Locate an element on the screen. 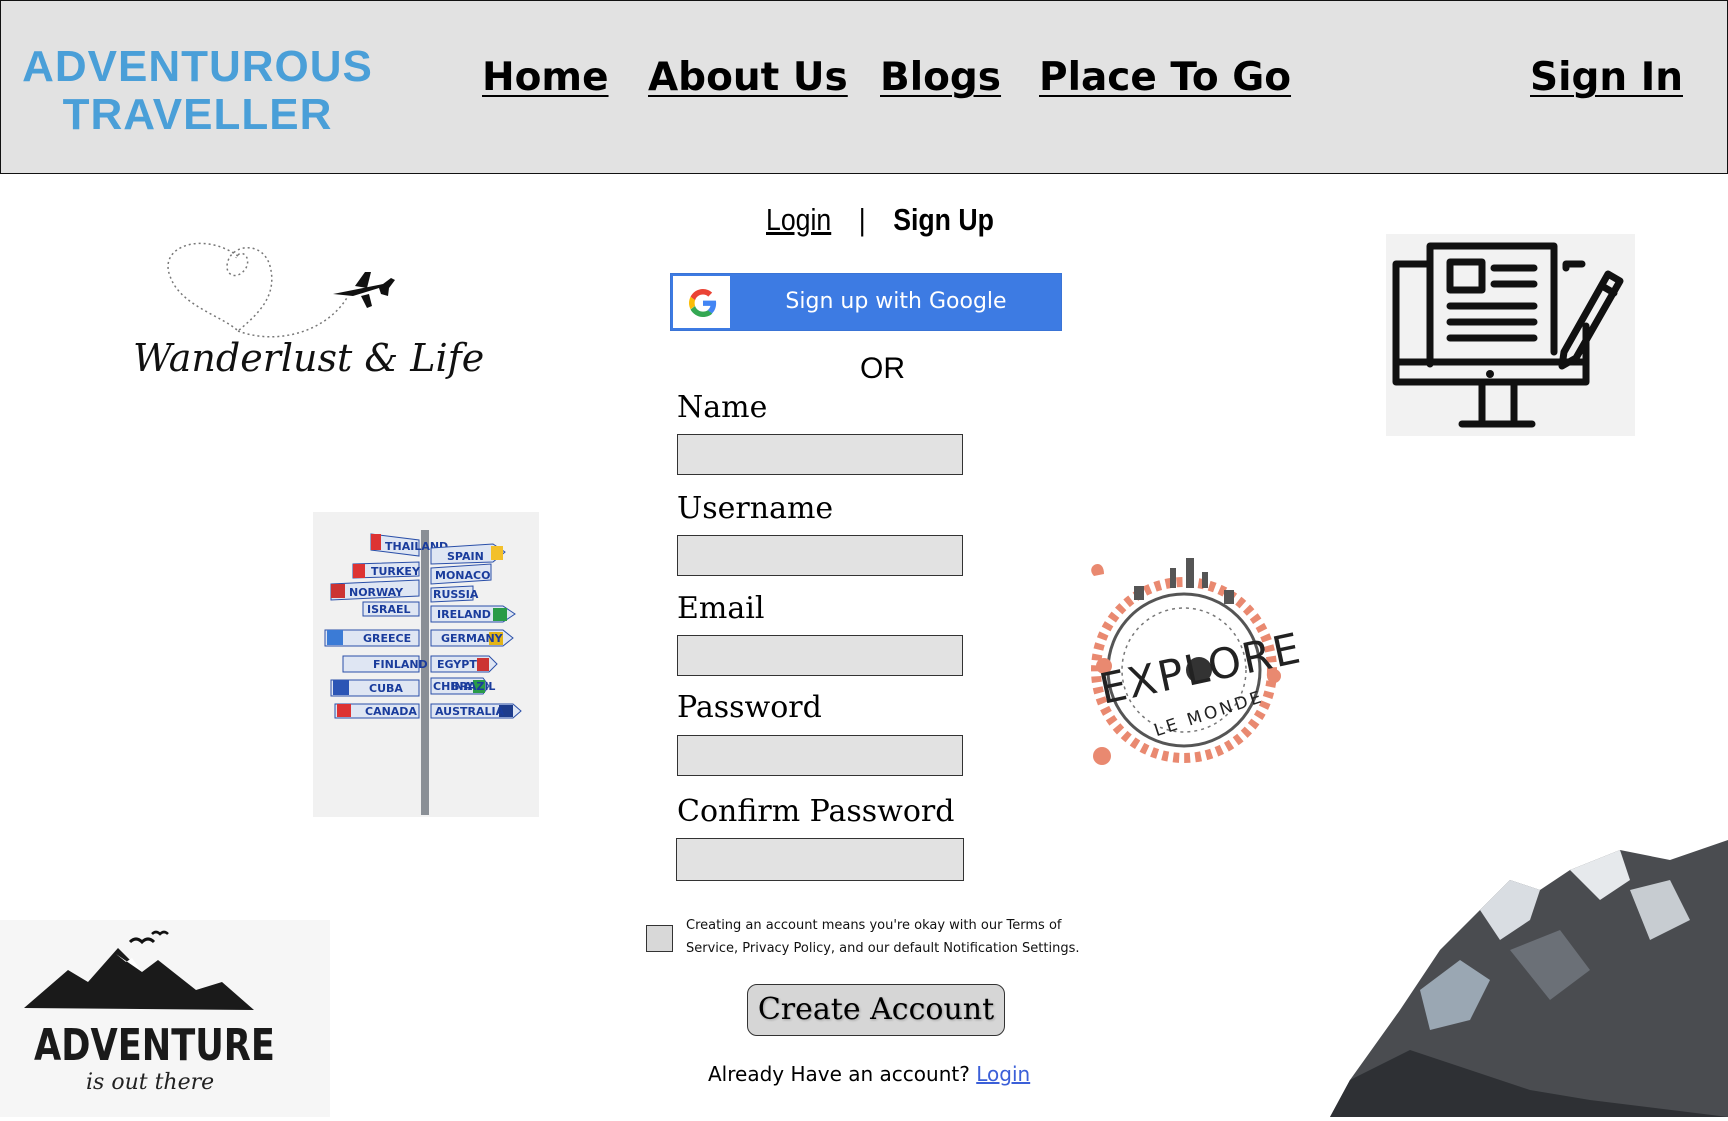 This screenshot has height=1121, width=1728. computer-edit-icon is located at coordinates (1508, 335).